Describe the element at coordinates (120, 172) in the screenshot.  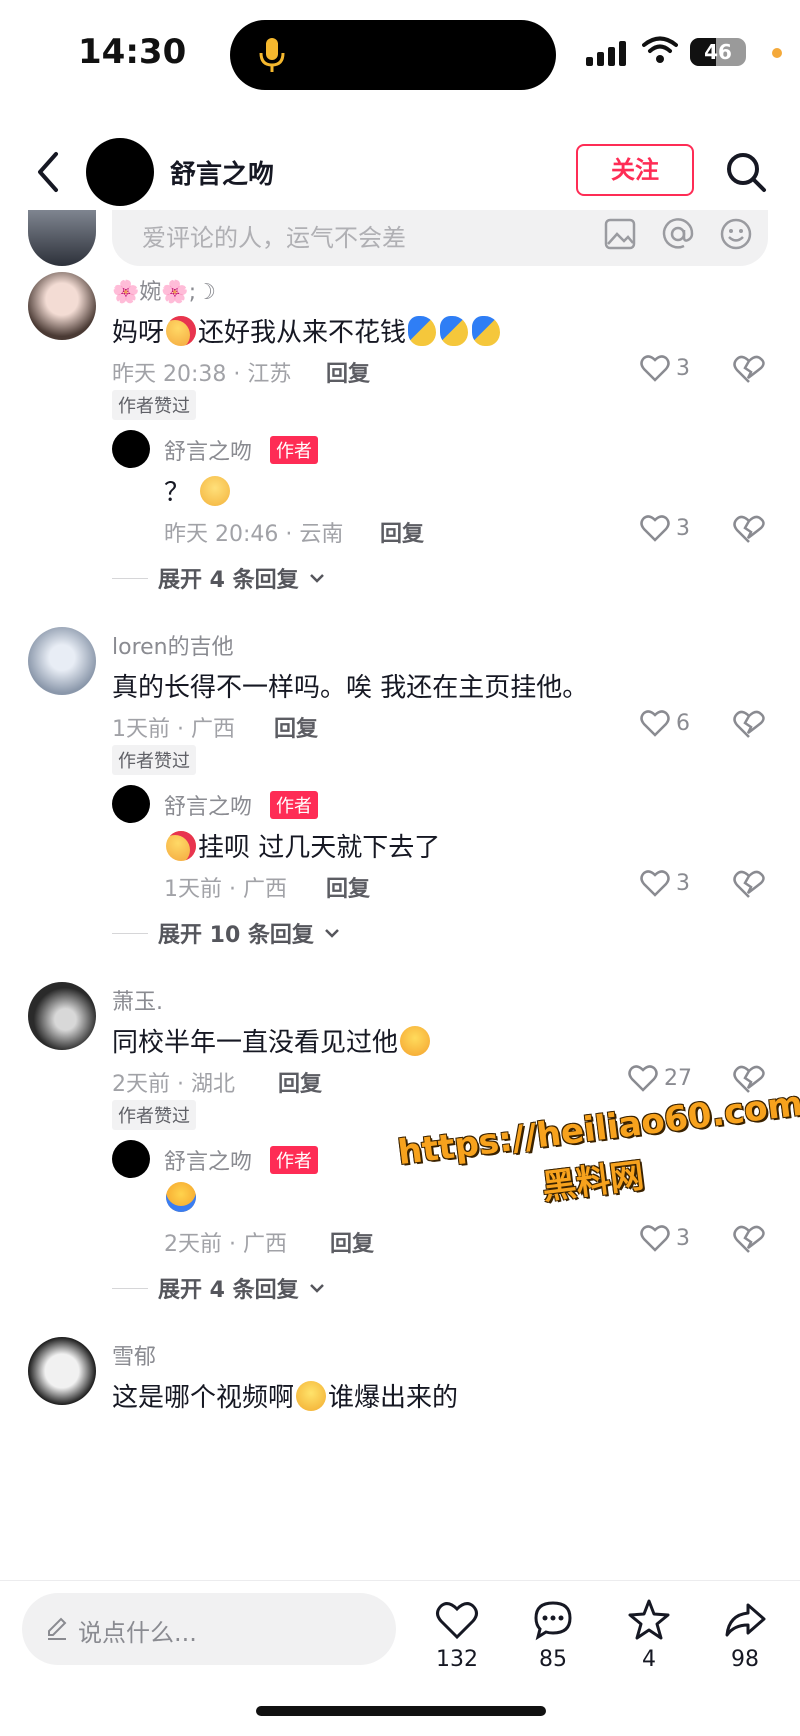
I see `author-avatar` at that location.